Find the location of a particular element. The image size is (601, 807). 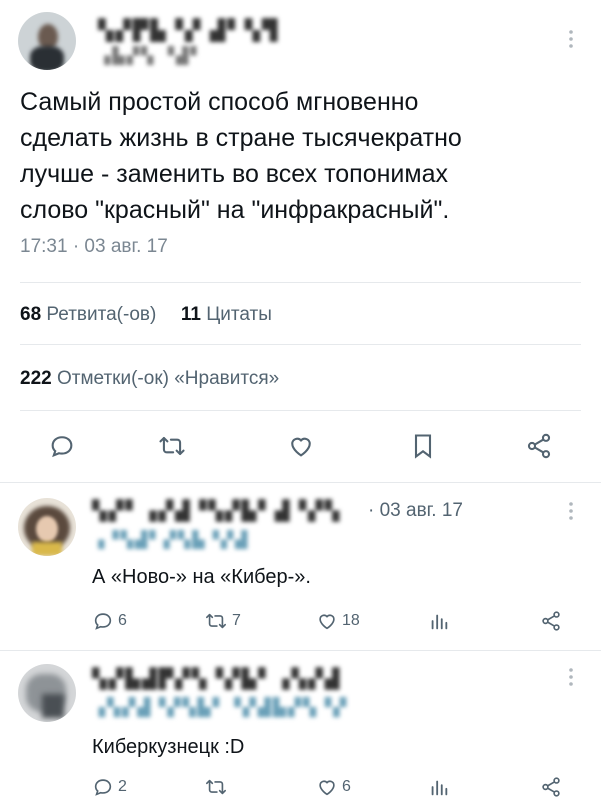

reply-action-like: 6 is located at coordinates (333, 787).